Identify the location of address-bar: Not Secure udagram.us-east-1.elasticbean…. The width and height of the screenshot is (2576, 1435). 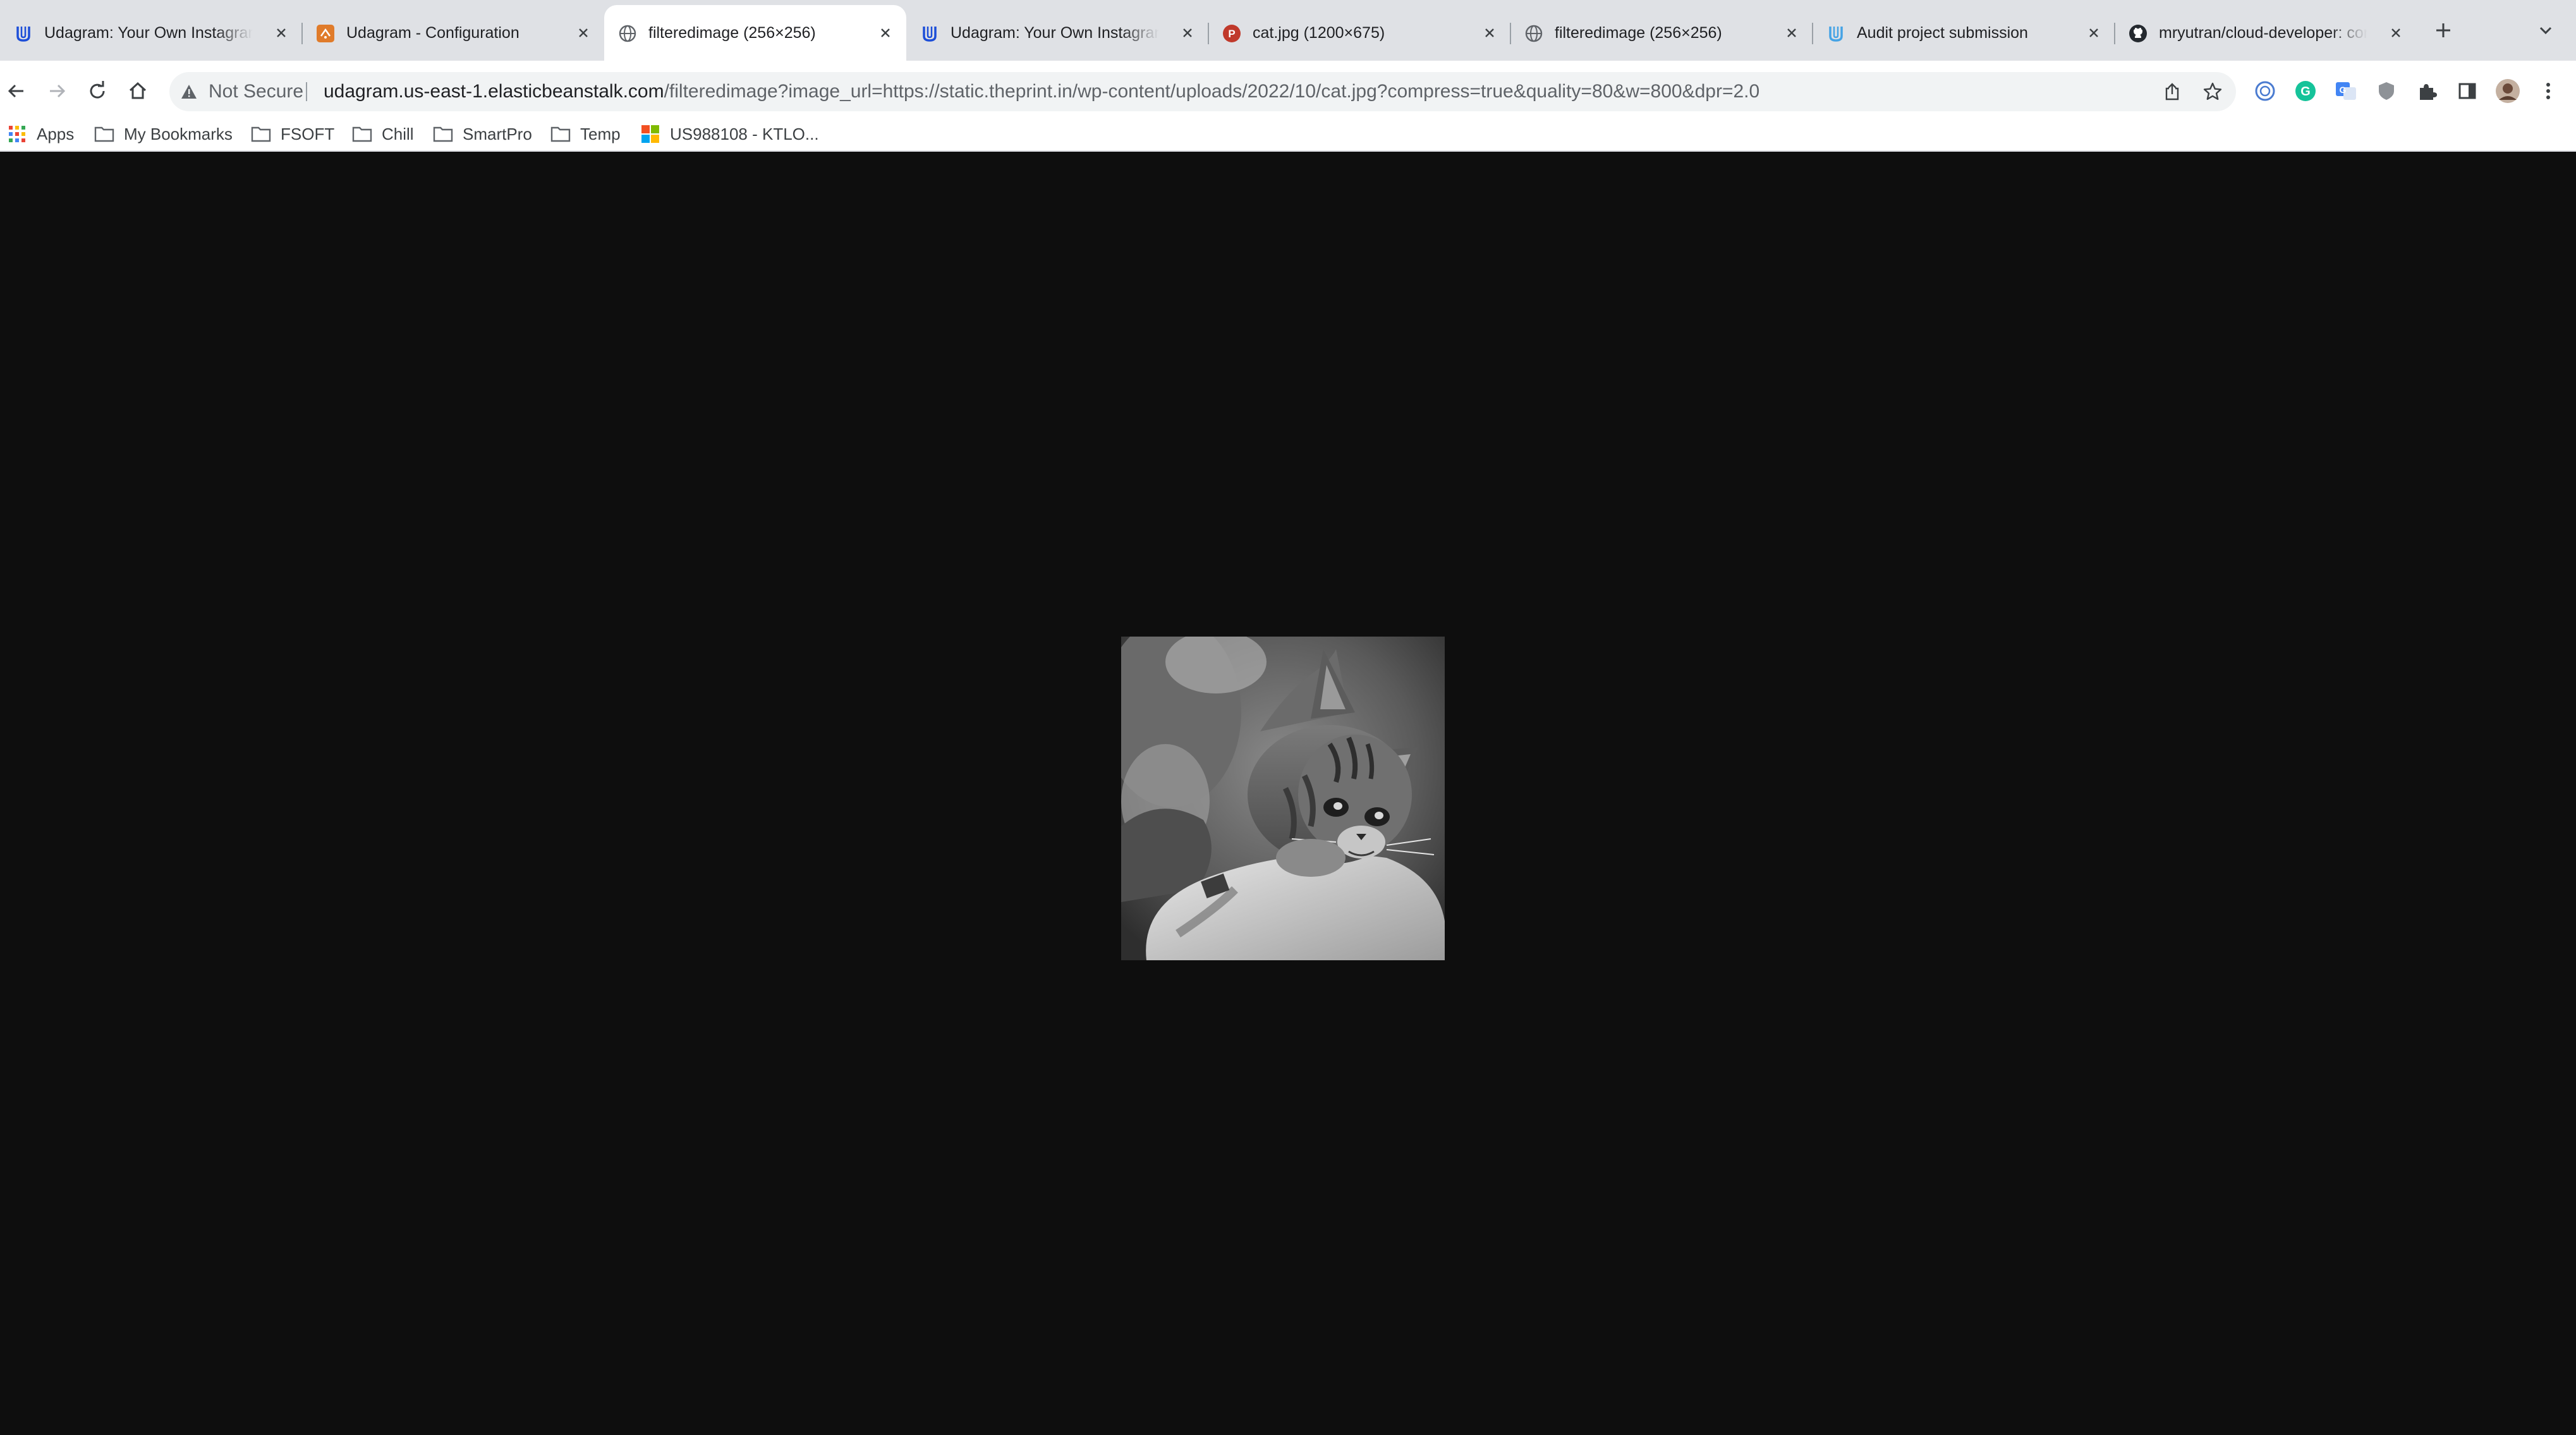
(1202, 91).